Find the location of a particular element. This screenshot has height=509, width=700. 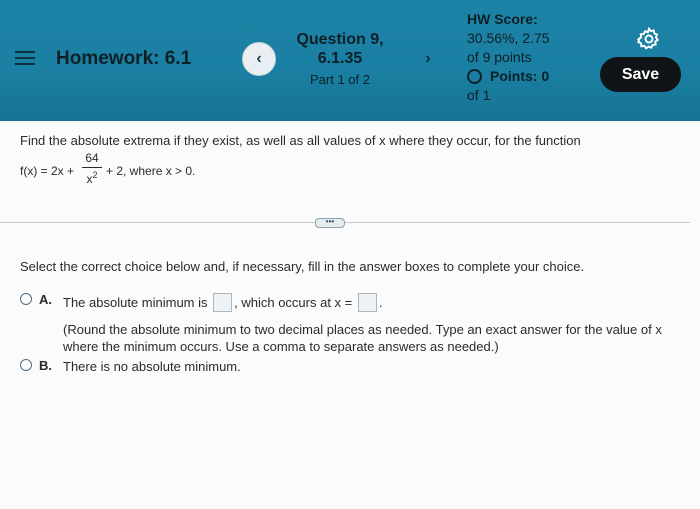

choice-b-letter: B. is located at coordinates (45, 365).